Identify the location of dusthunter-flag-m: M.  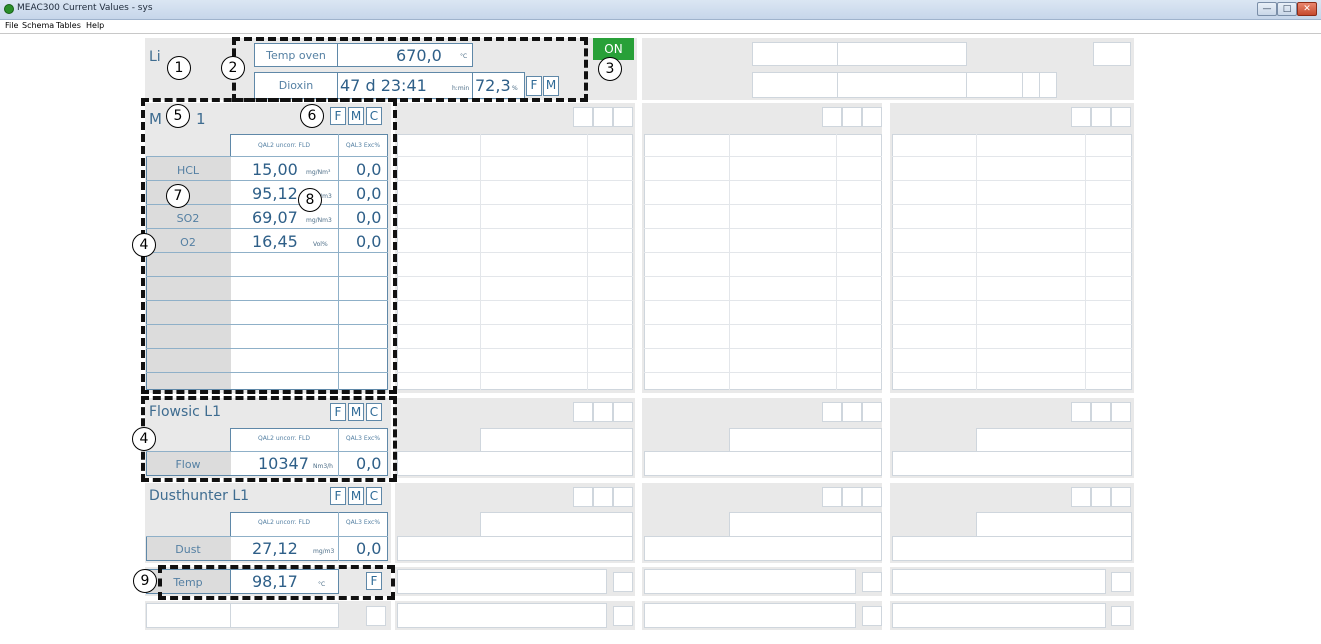
(356, 496).